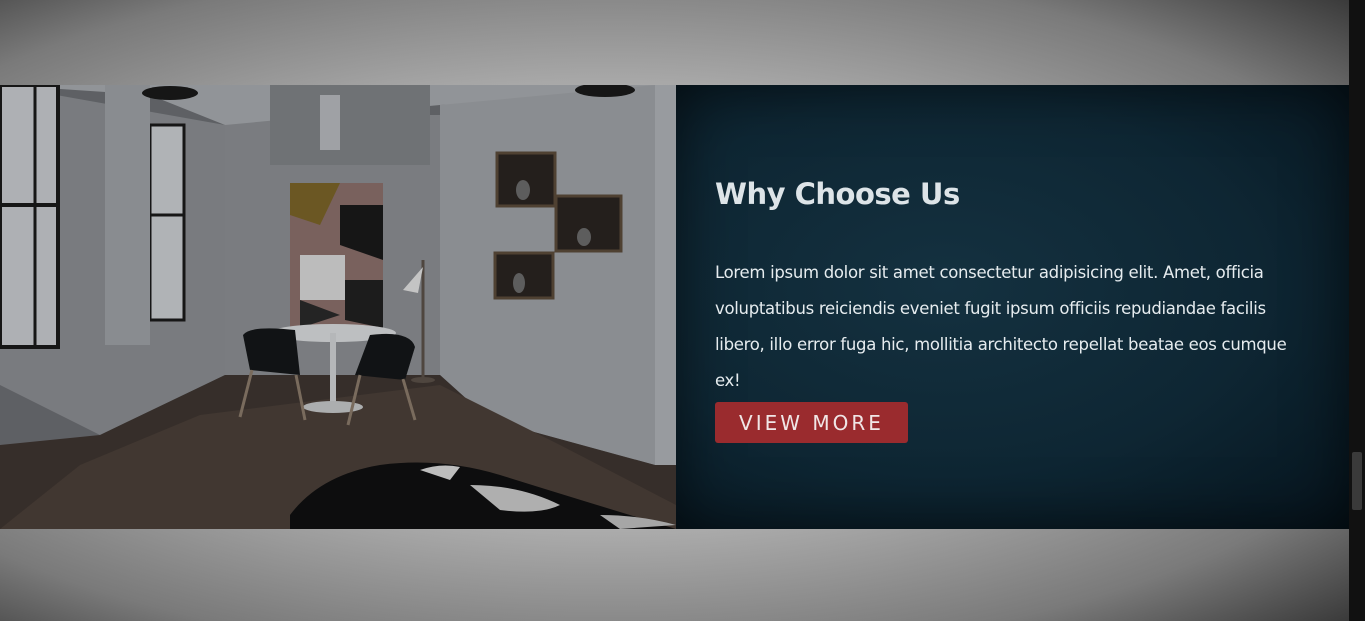 The height and width of the screenshot is (621, 1365). What do you see at coordinates (837, 194) in the screenshot?
I see `section-title: Why Choose Us` at bounding box center [837, 194].